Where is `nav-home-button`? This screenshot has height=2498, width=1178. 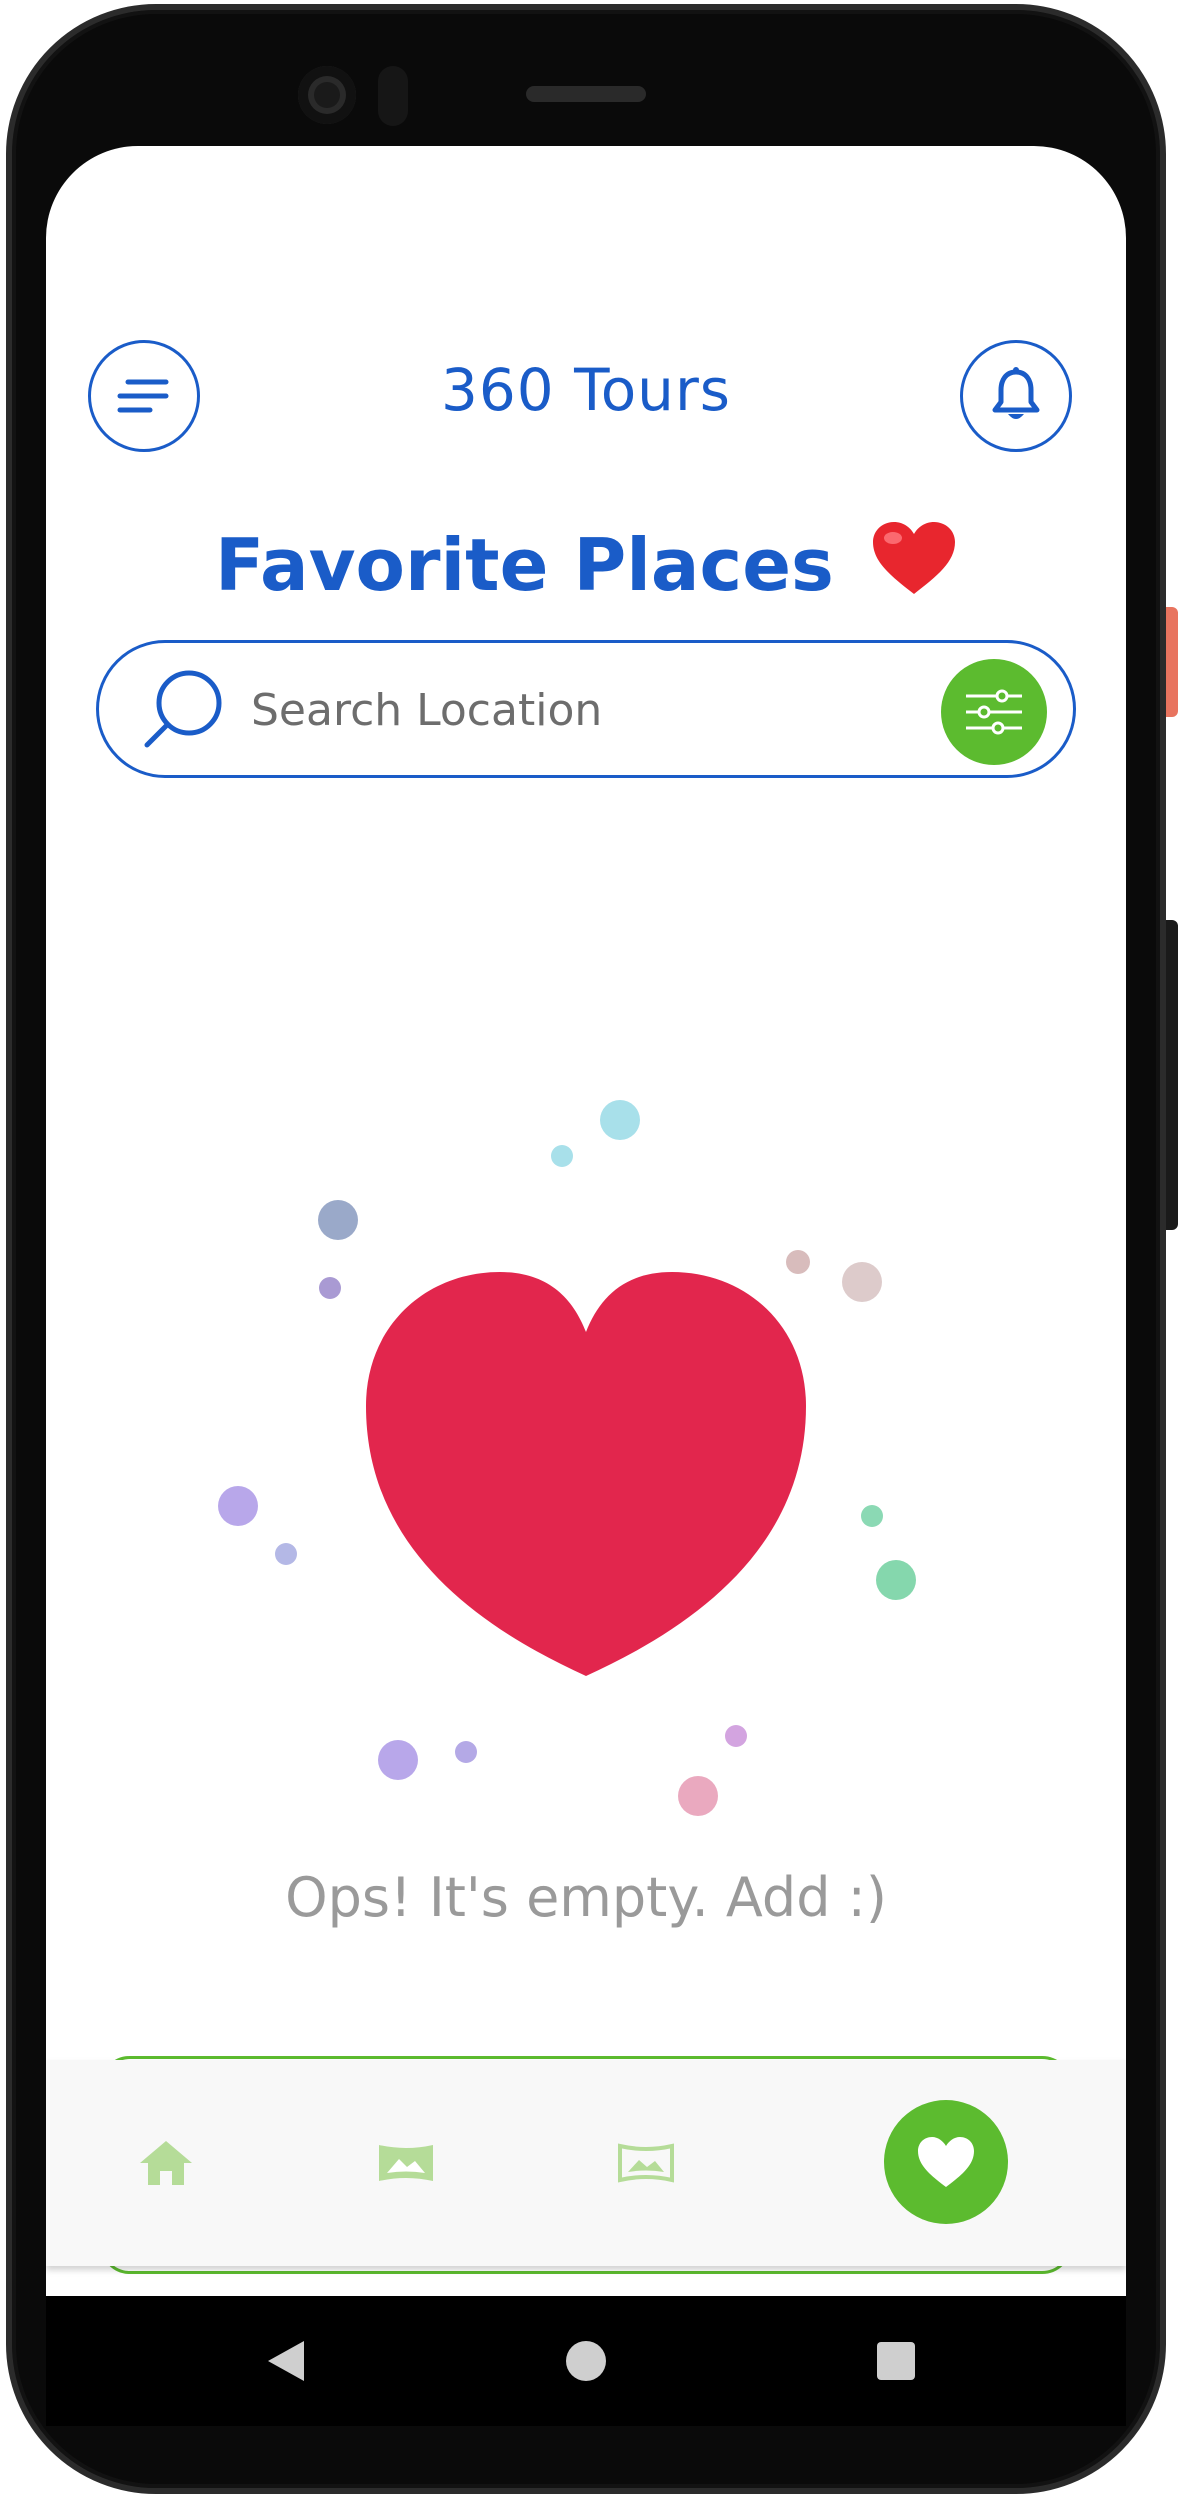
nav-home-button is located at coordinates (166, 2163).